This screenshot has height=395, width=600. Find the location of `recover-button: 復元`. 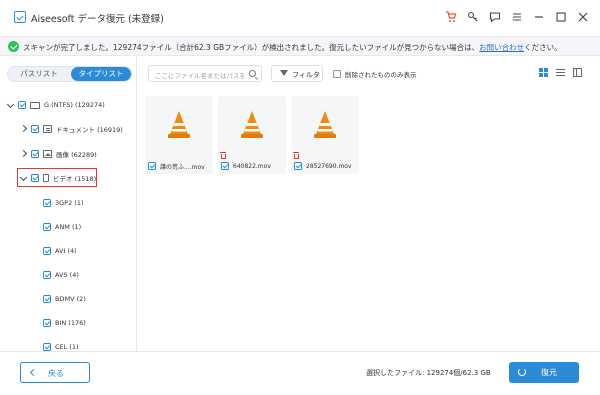

recover-button: 復元 is located at coordinates (544, 372).